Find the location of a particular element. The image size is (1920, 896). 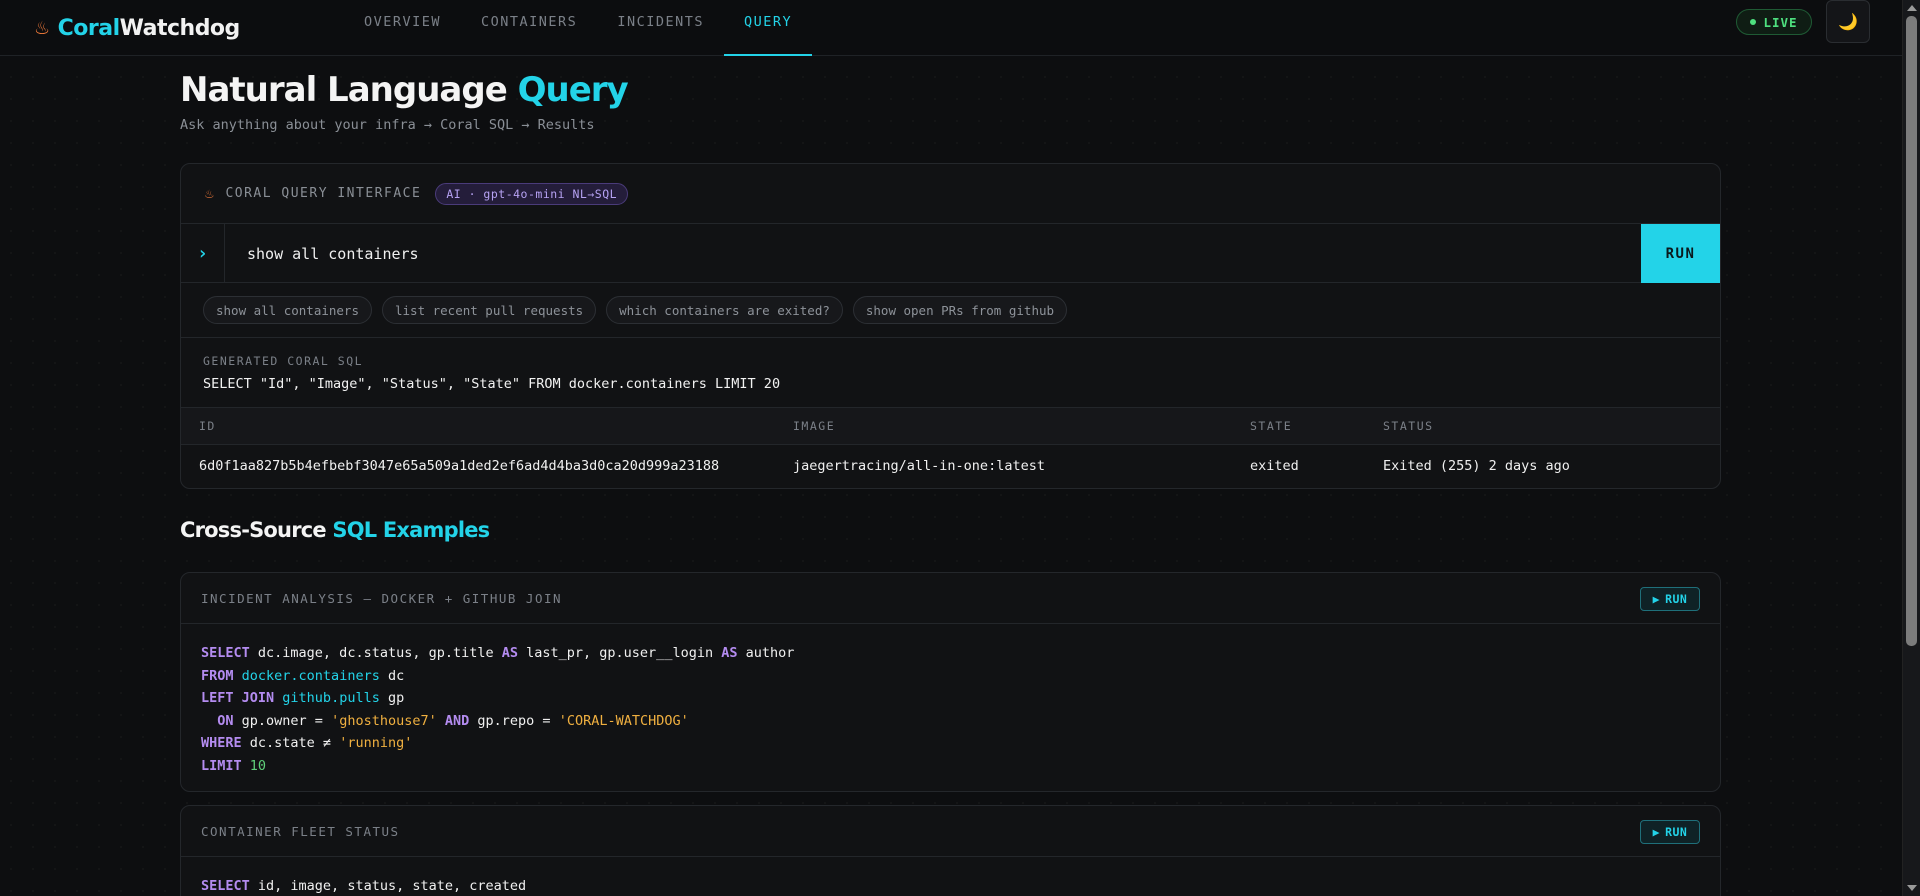

query-input-row: › RUN is located at coordinates (950, 253).